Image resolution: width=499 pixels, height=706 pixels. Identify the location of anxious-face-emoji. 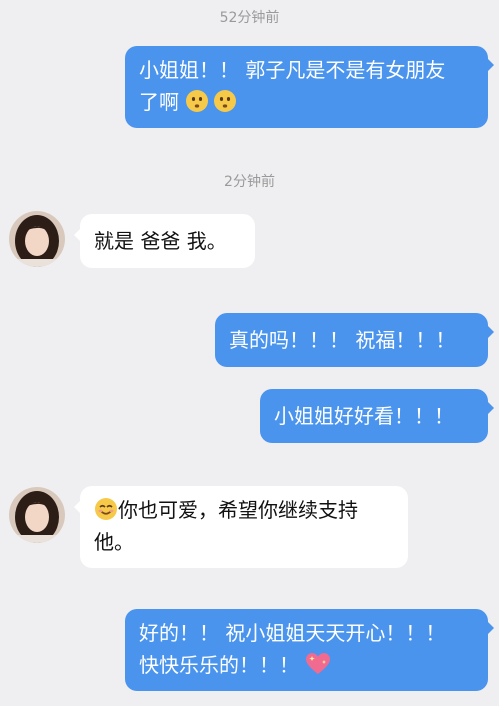
(211, 101).